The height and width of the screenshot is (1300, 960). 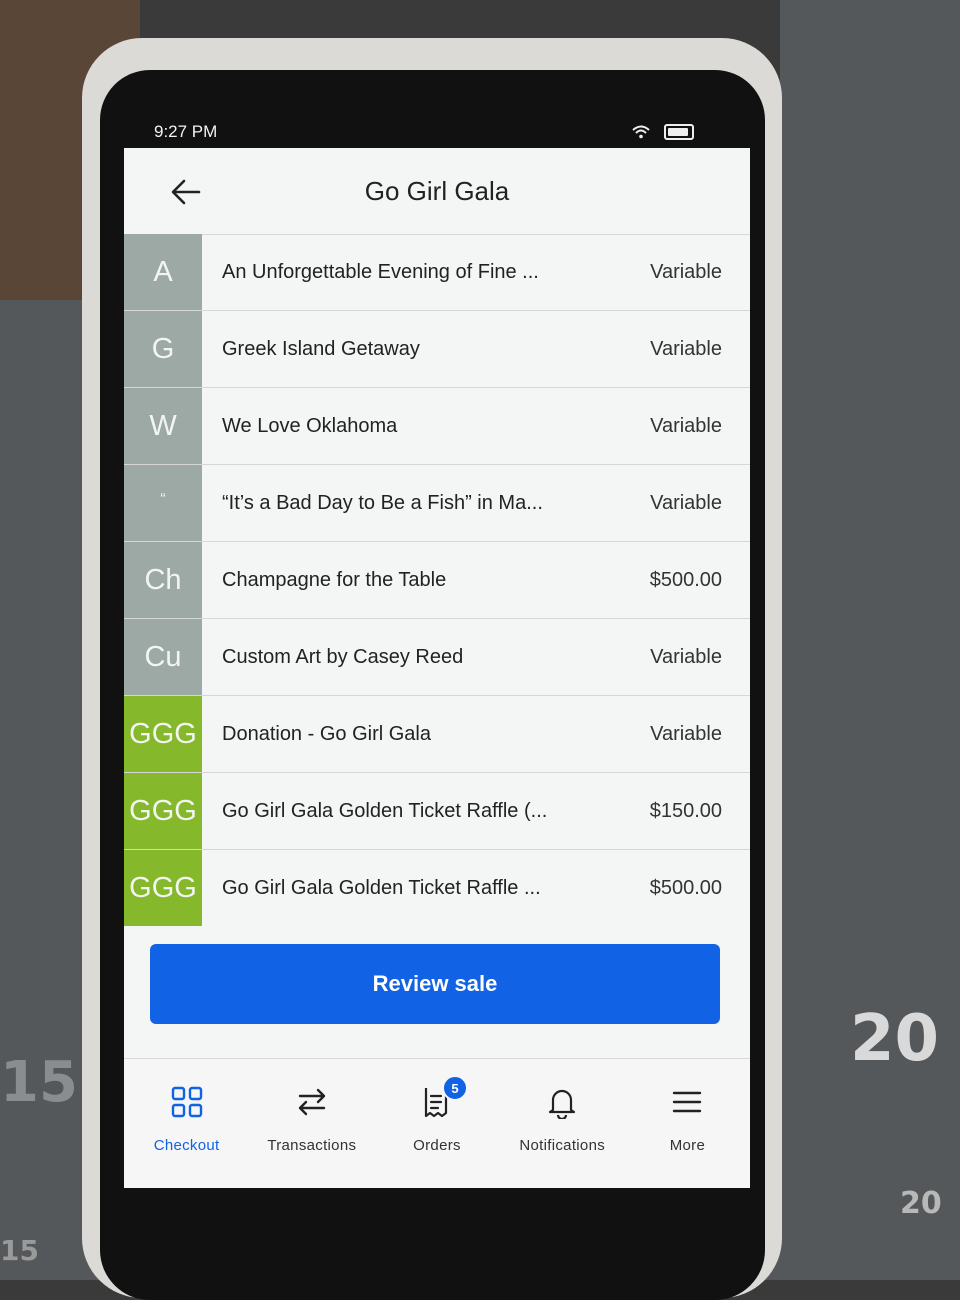 I want to click on menu-icon, so click(x=687, y=1102).